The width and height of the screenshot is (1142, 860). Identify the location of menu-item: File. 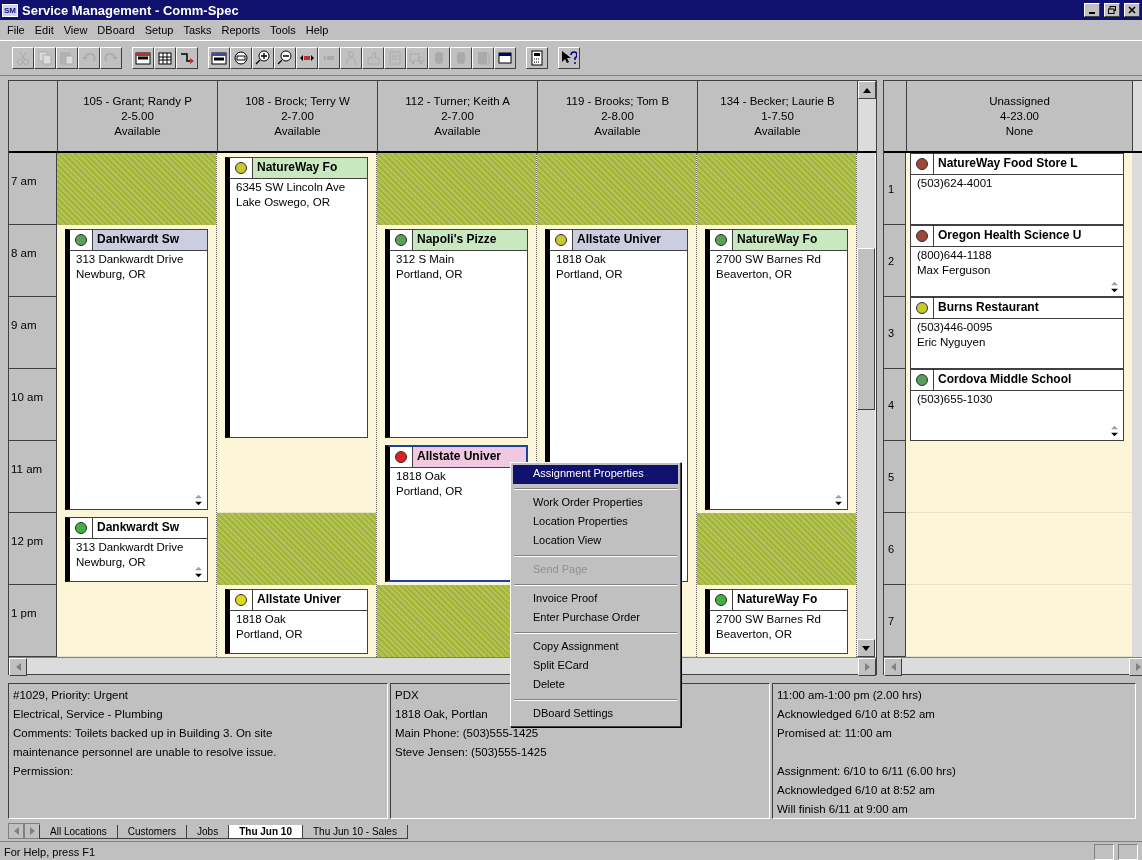
(16, 30).